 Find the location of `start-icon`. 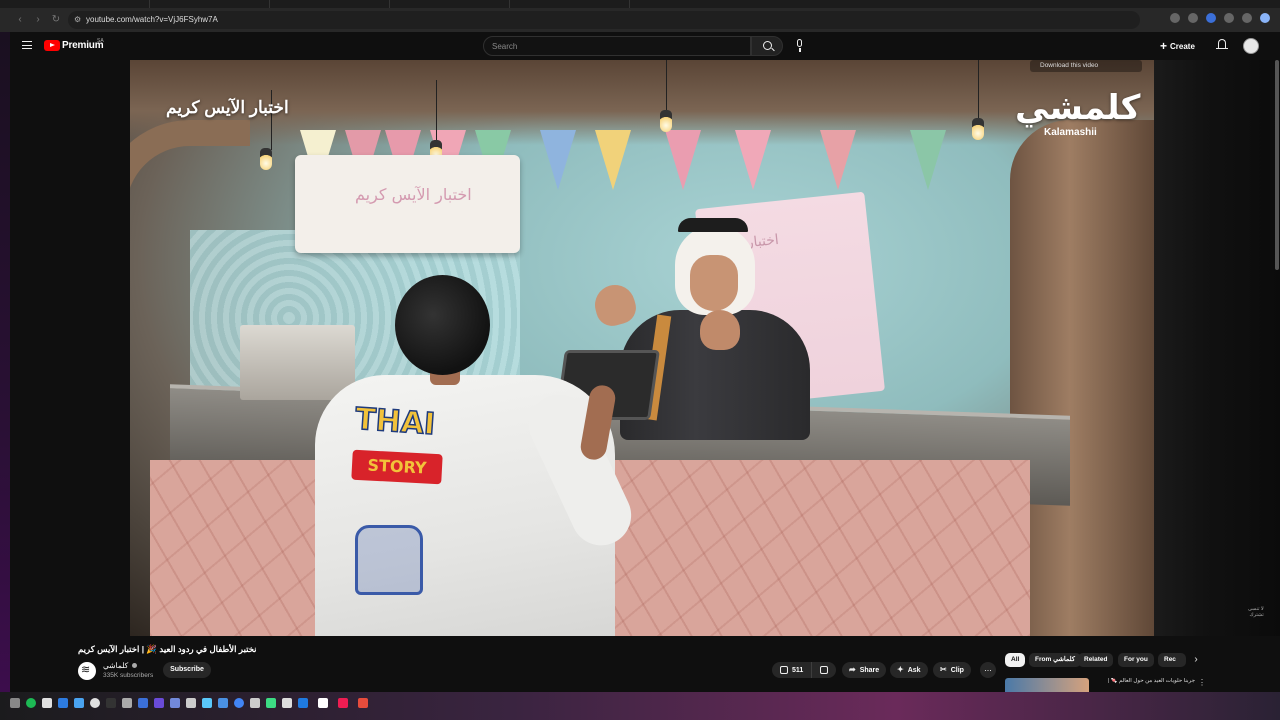

start-icon is located at coordinates (15, 703).